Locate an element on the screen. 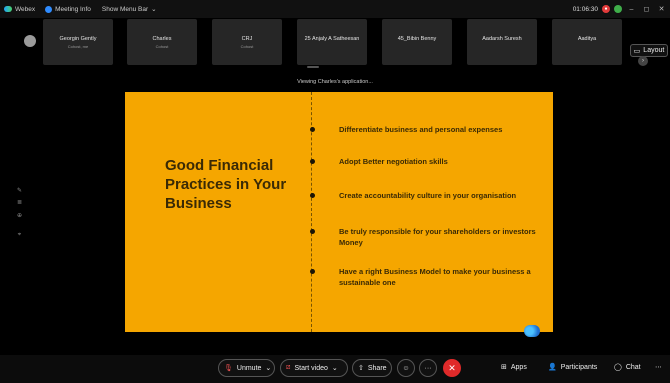  more-icon: ··· is located at coordinates (428, 368).